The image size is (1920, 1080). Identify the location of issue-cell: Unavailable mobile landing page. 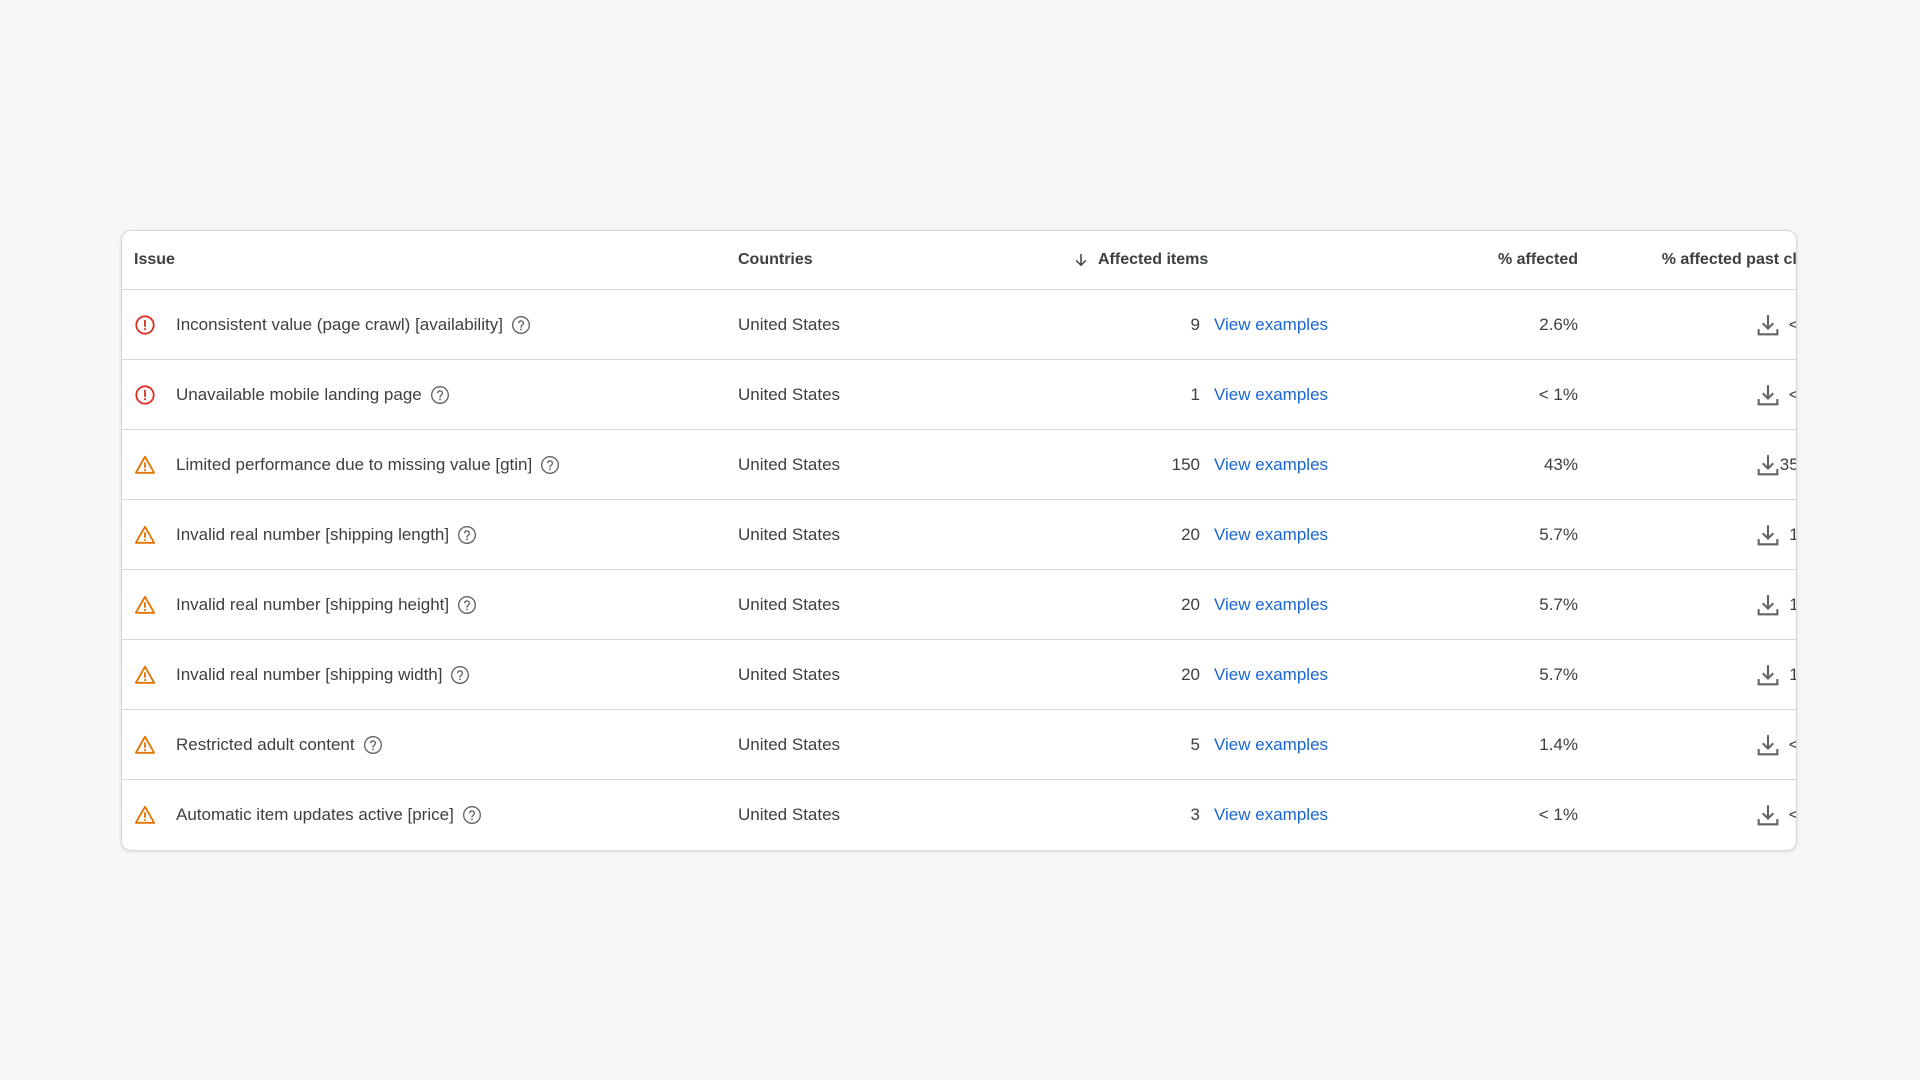
(292, 394).